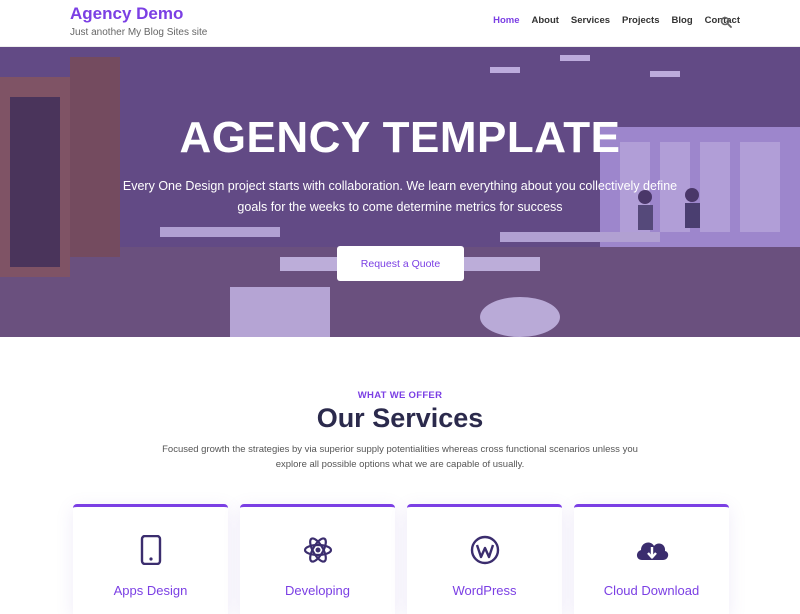 The height and width of the screenshot is (614, 800). What do you see at coordinates (400, 263) in the screenshot?
I see `request-quote-button: Request a Quote` at bounding box center [400, 263].